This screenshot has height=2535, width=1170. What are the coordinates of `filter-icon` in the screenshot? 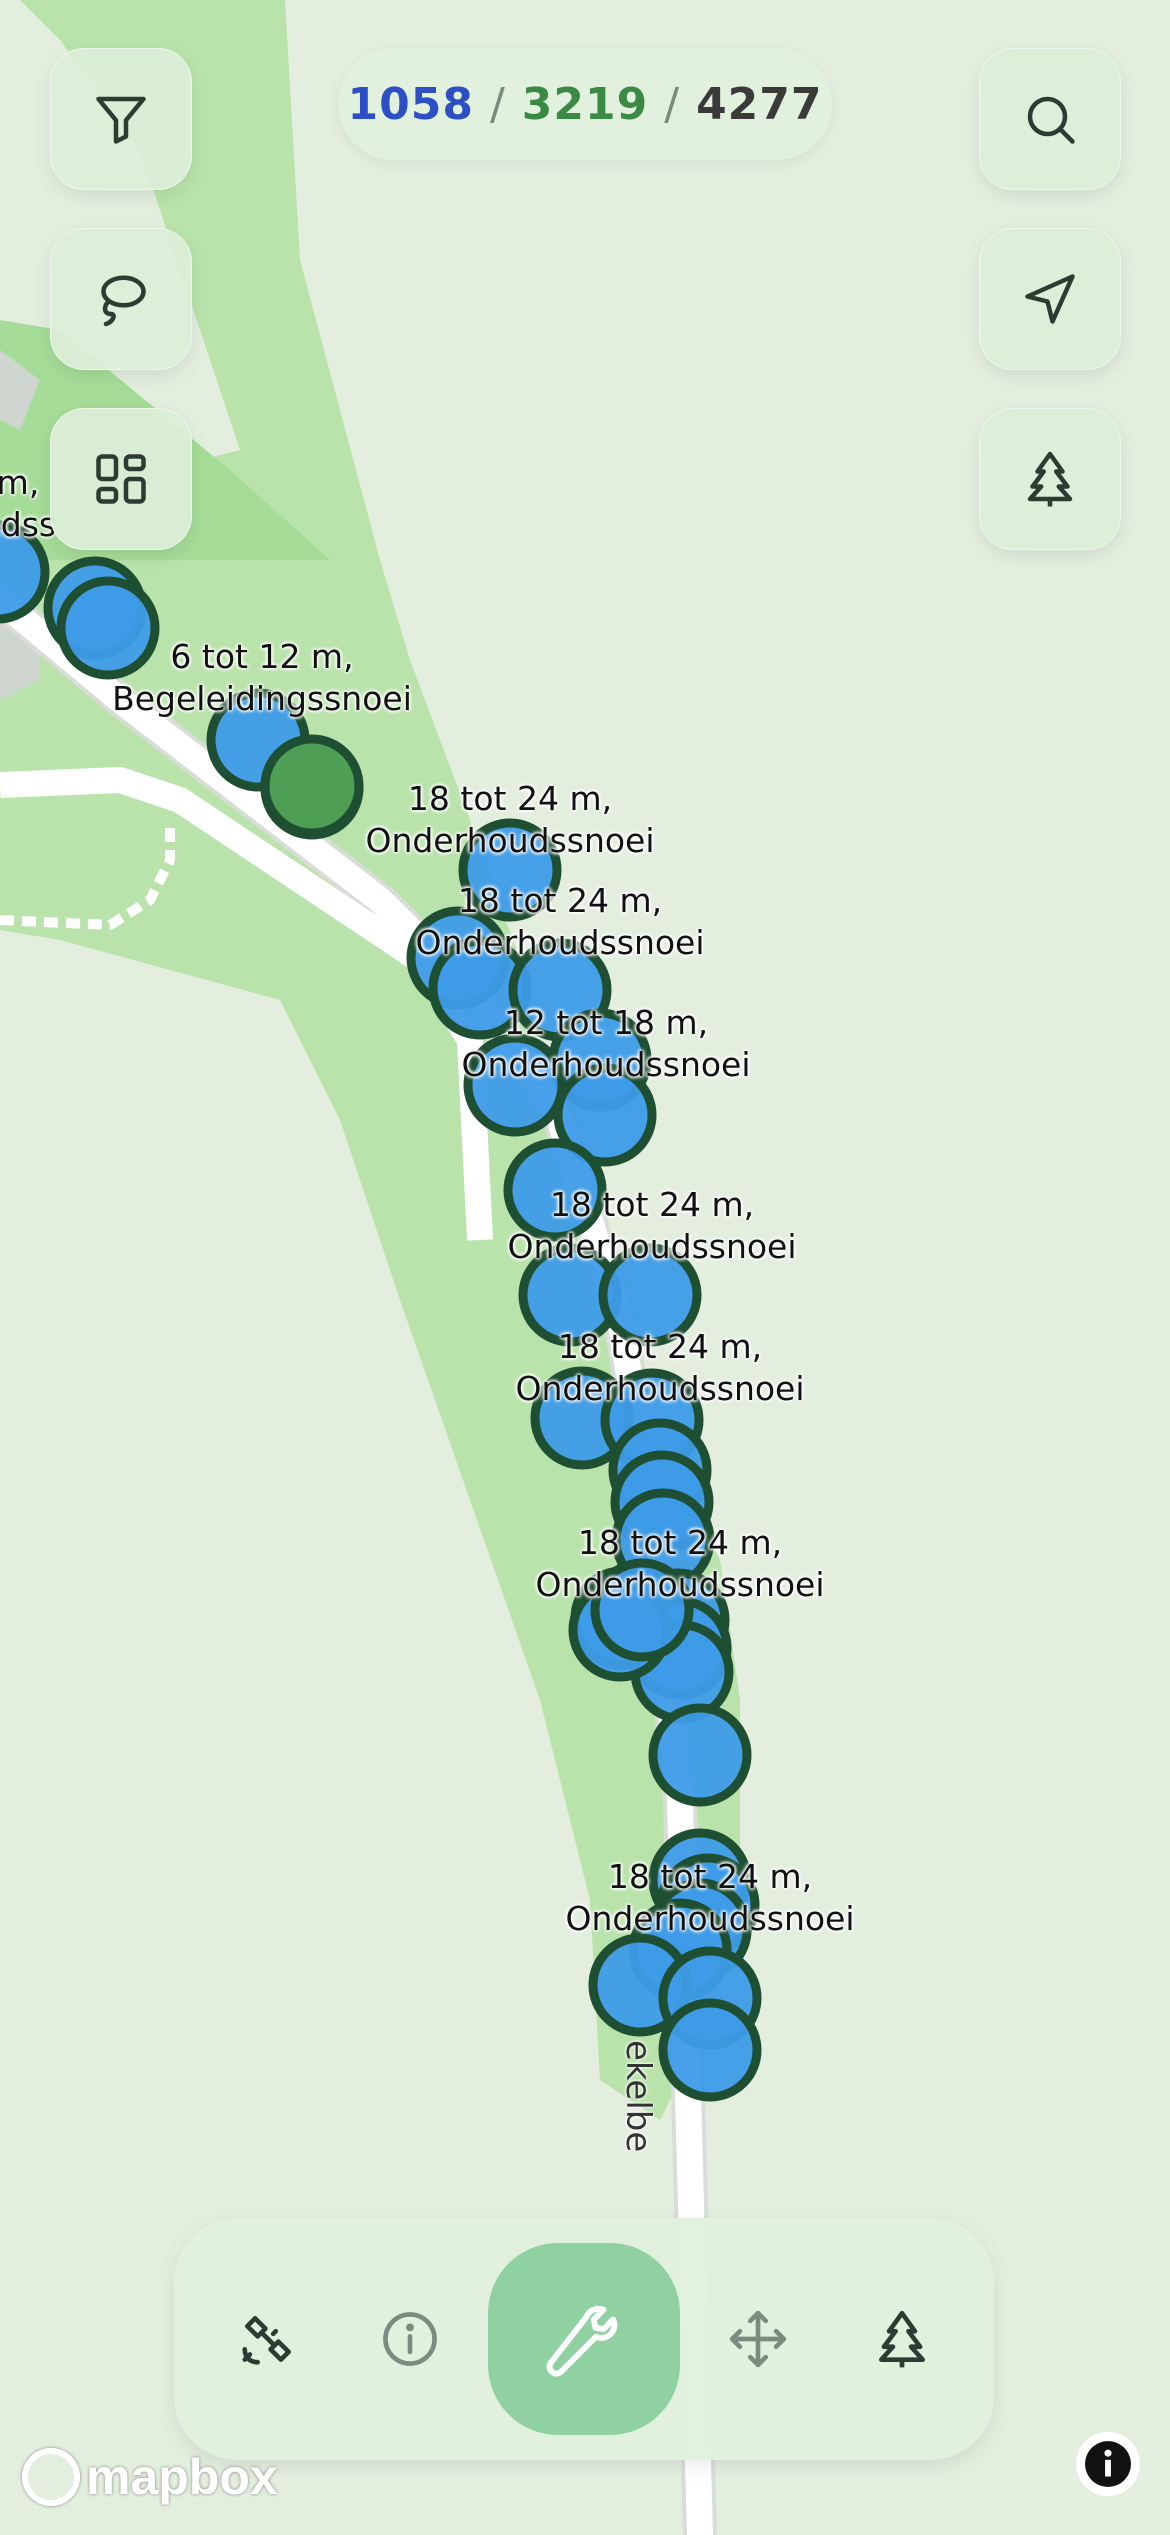 It's located at (121, 120).